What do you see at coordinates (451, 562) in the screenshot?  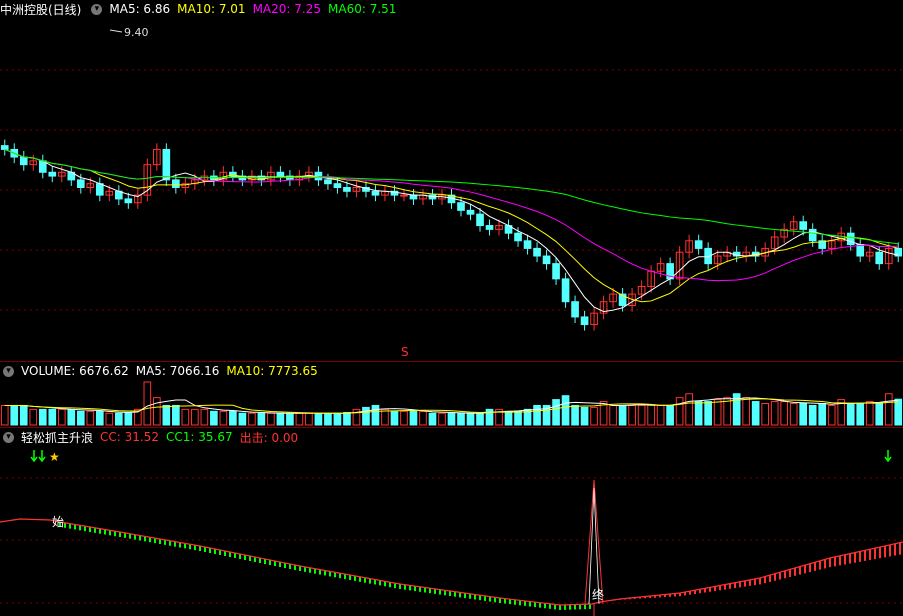 I see `cc-line` at bounding box center [451, 562].